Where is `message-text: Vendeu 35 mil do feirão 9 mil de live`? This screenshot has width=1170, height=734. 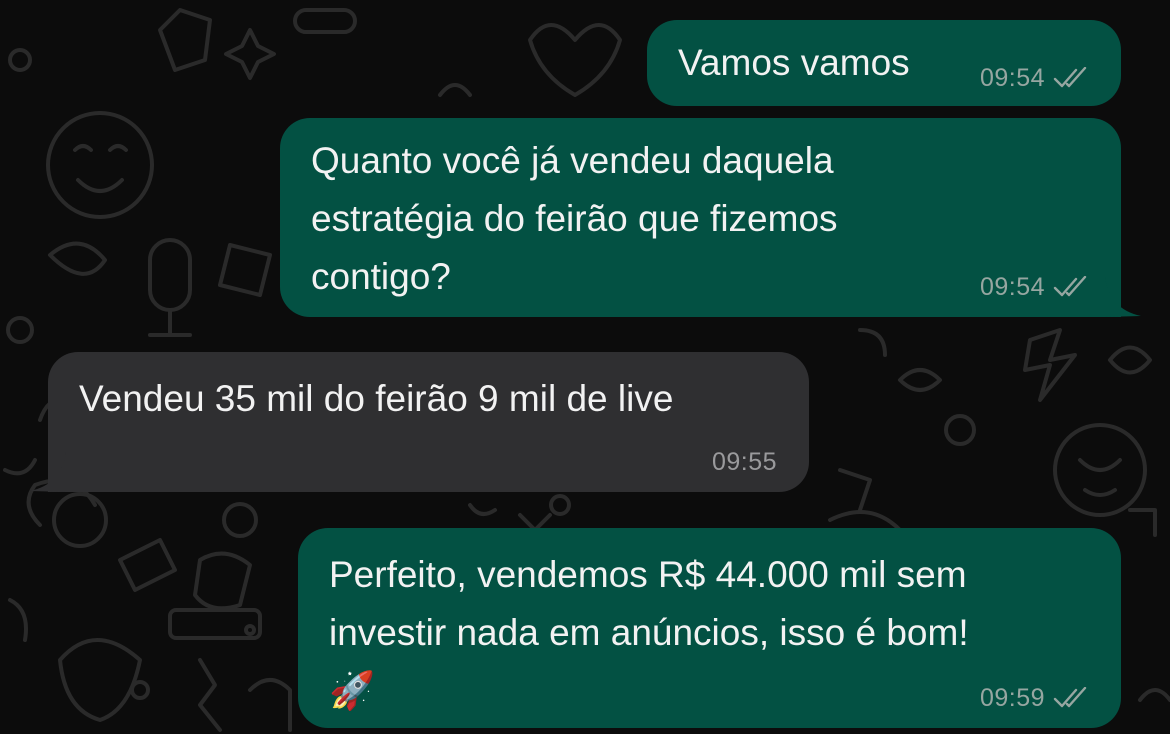 message-text: Vendeu 35 mil do feirão 9 mil de live is located at coordinates (376, 398).